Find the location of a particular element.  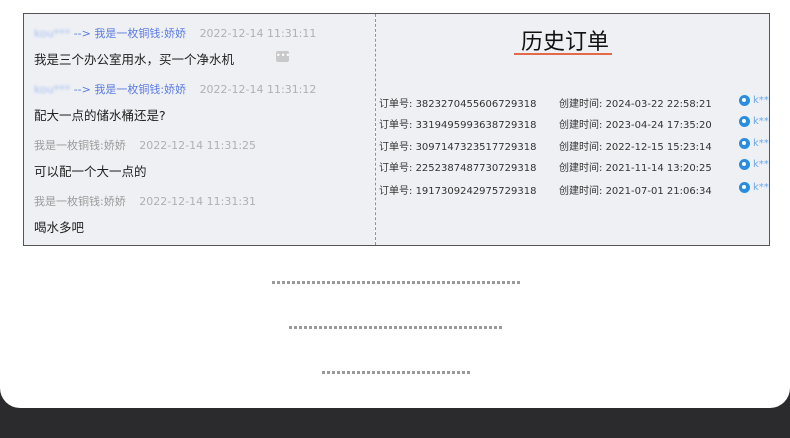

message-meta: 我是一枚铜钱:娇娇 2022-12-14 11:31:31 is located at coordinates (145, 201).